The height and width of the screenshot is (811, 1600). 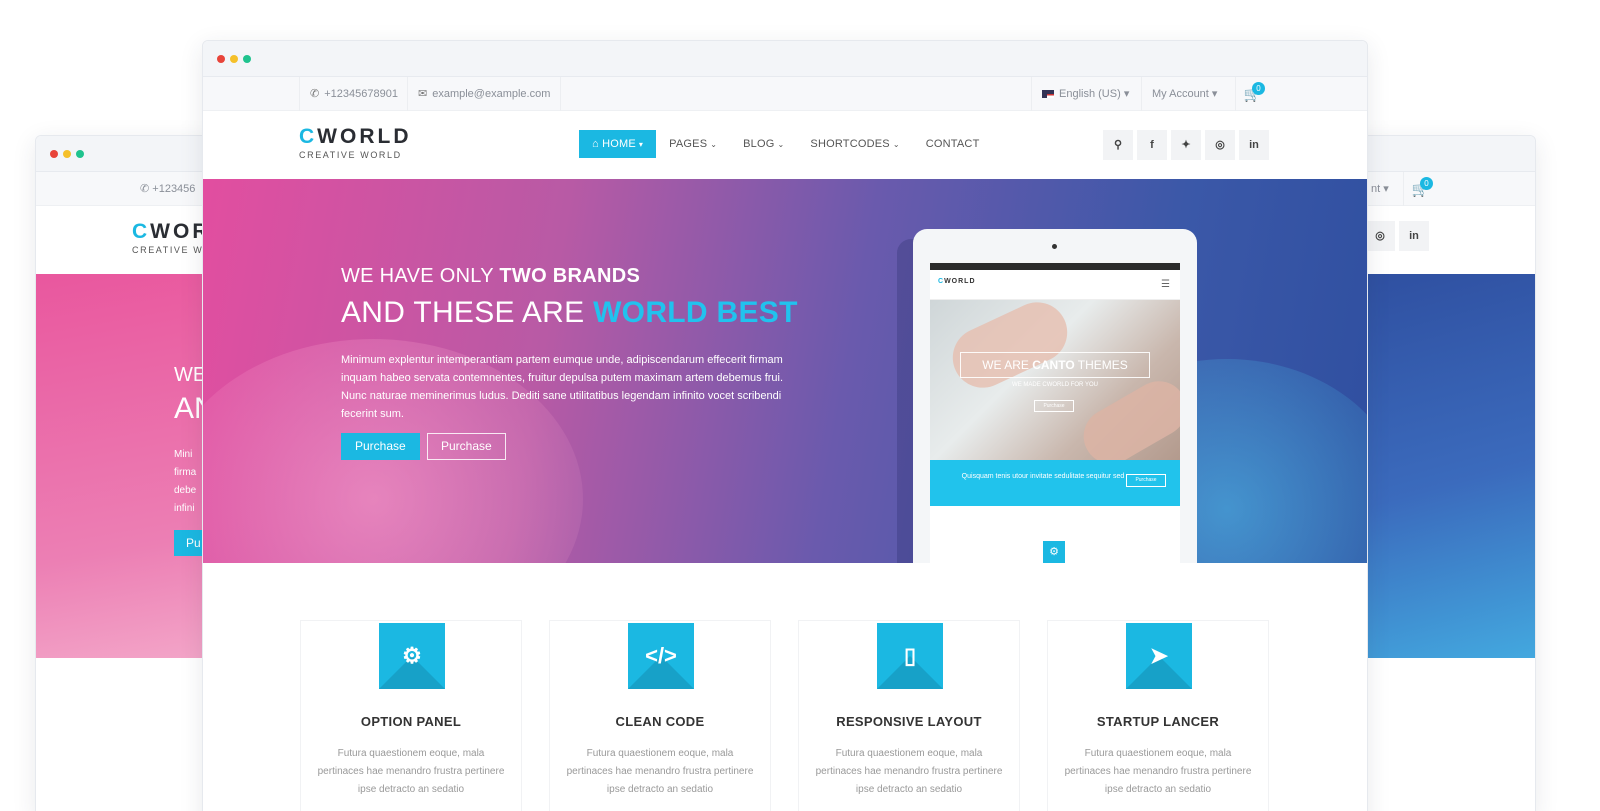 What do you see at coordinates (763, 144) in the screenshot?
I see `nav-item-blog: BLOG ⌄` at bounding box center [763, 144].